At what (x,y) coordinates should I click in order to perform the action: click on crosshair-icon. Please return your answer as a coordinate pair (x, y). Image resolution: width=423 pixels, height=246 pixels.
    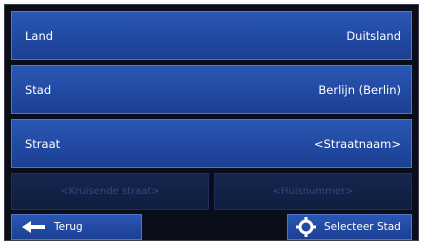
    Looking at the image, I should click on (306, 227).